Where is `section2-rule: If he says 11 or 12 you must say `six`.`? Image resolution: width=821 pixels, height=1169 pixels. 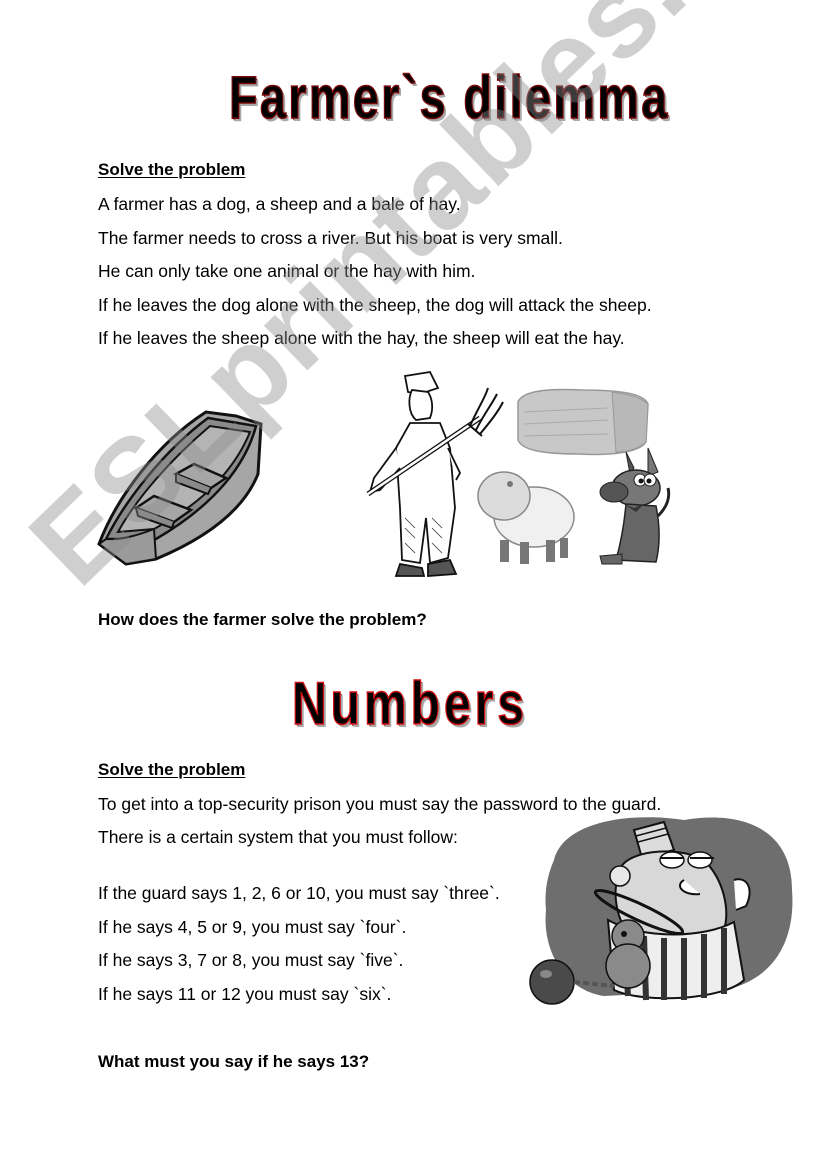
section2-rule: If he says 11 or 12 you must say `six`. is located at coordinates (245, 994).